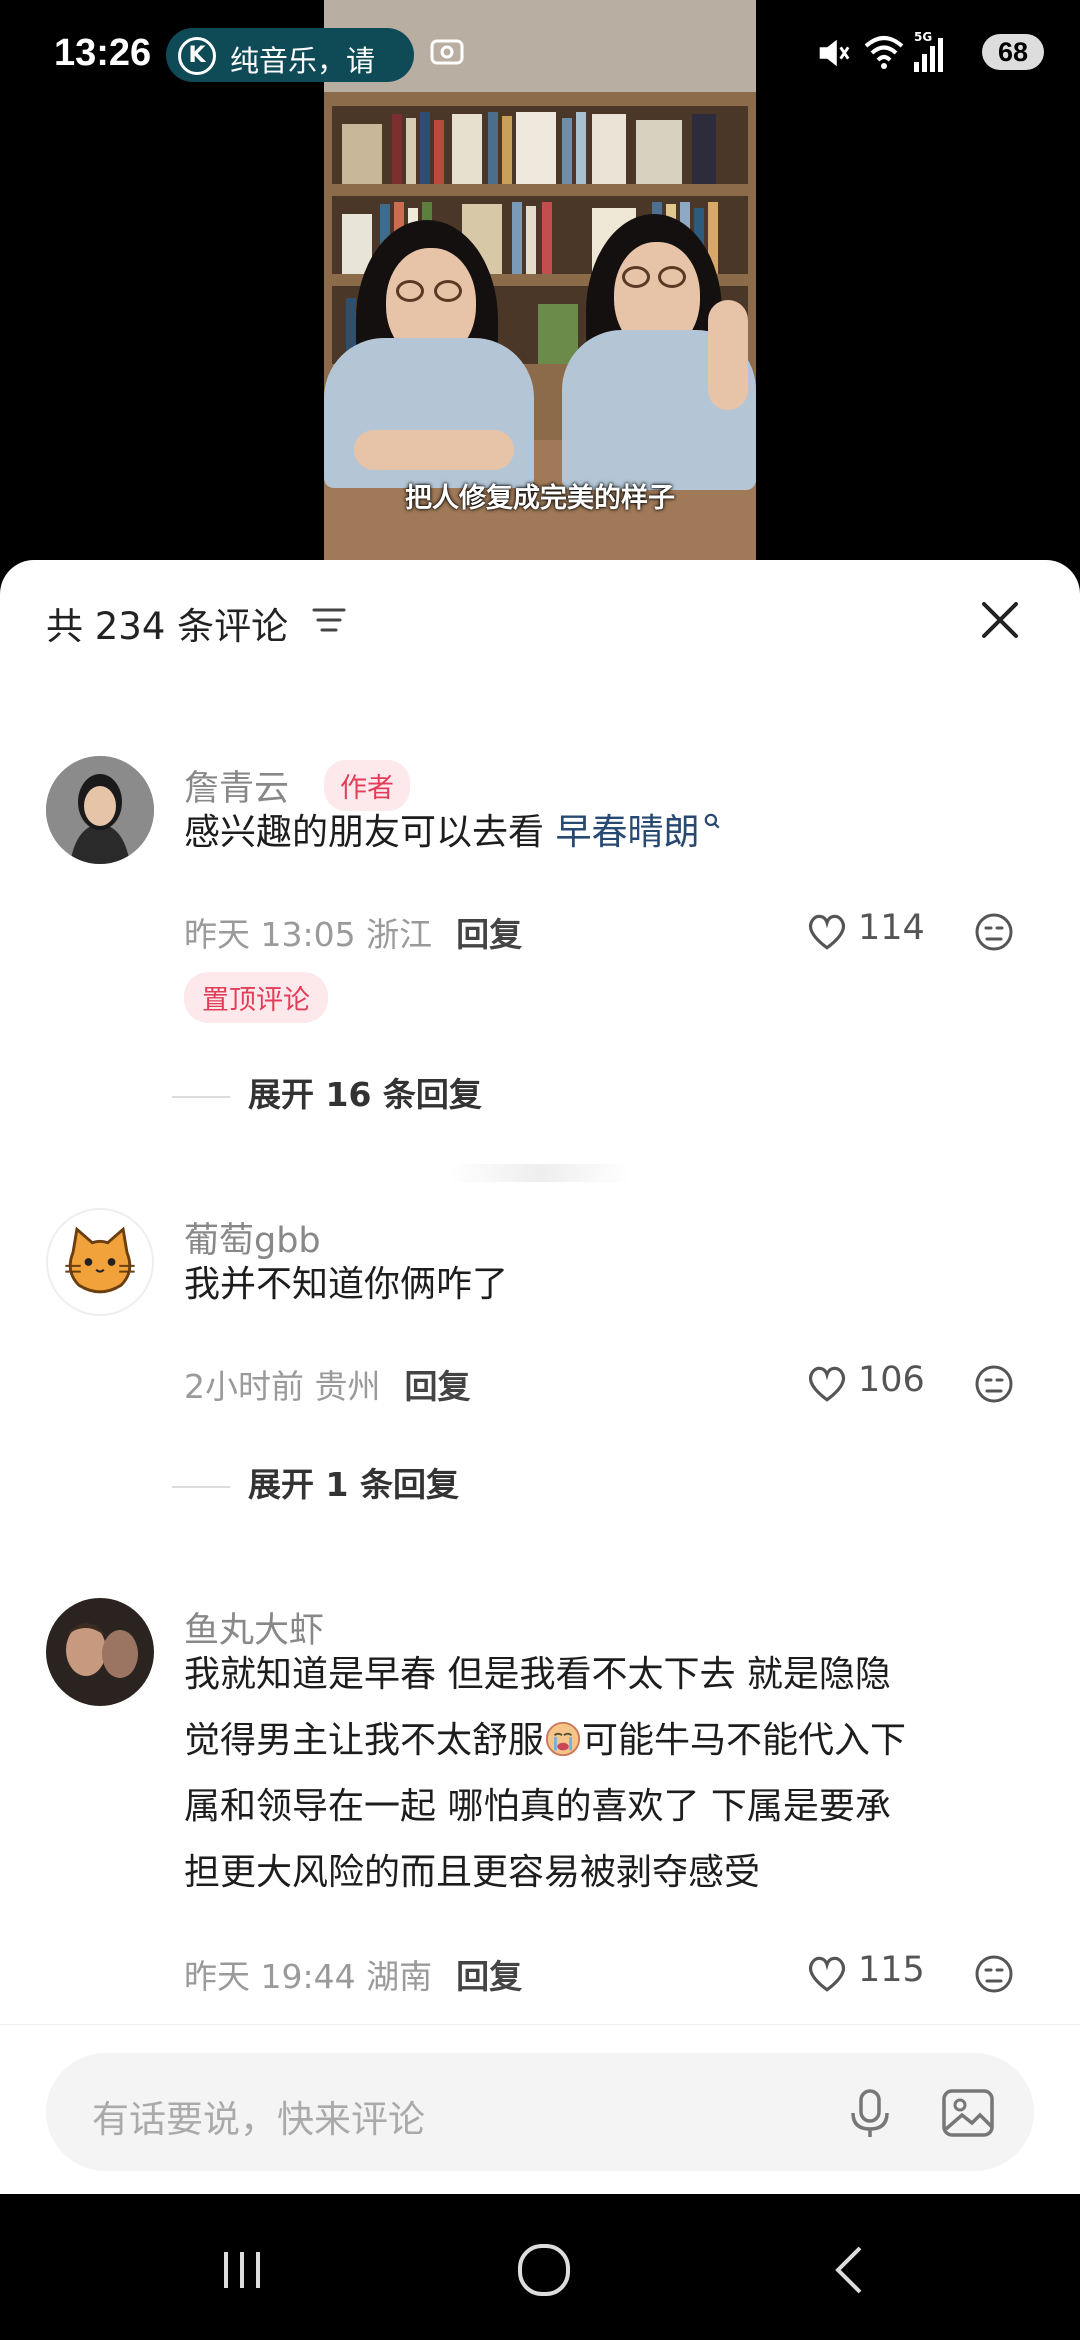  What do you see at coordinates (197, 56) in the screenshot?
I see `music-app-icon: K` at bounding box center [197, 56].